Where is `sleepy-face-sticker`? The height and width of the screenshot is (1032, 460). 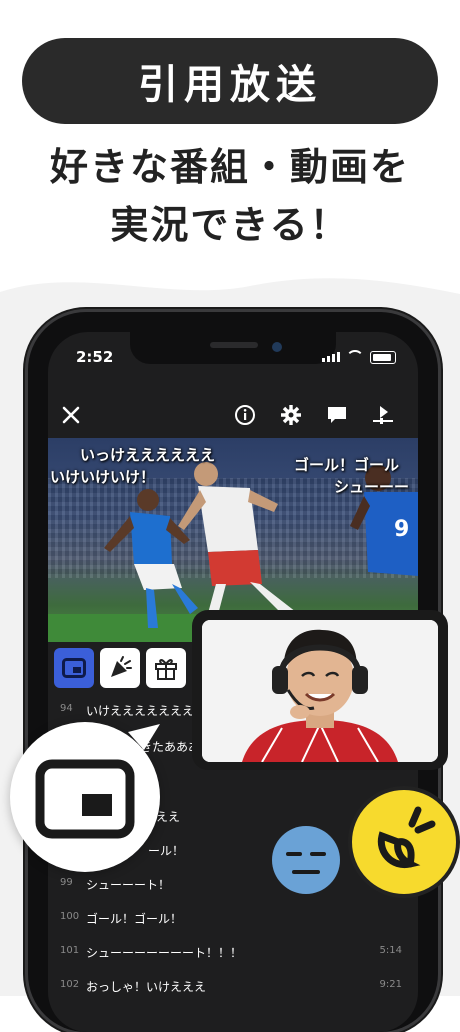 sleepy-face-sticker is located at coordinates (306, 860).